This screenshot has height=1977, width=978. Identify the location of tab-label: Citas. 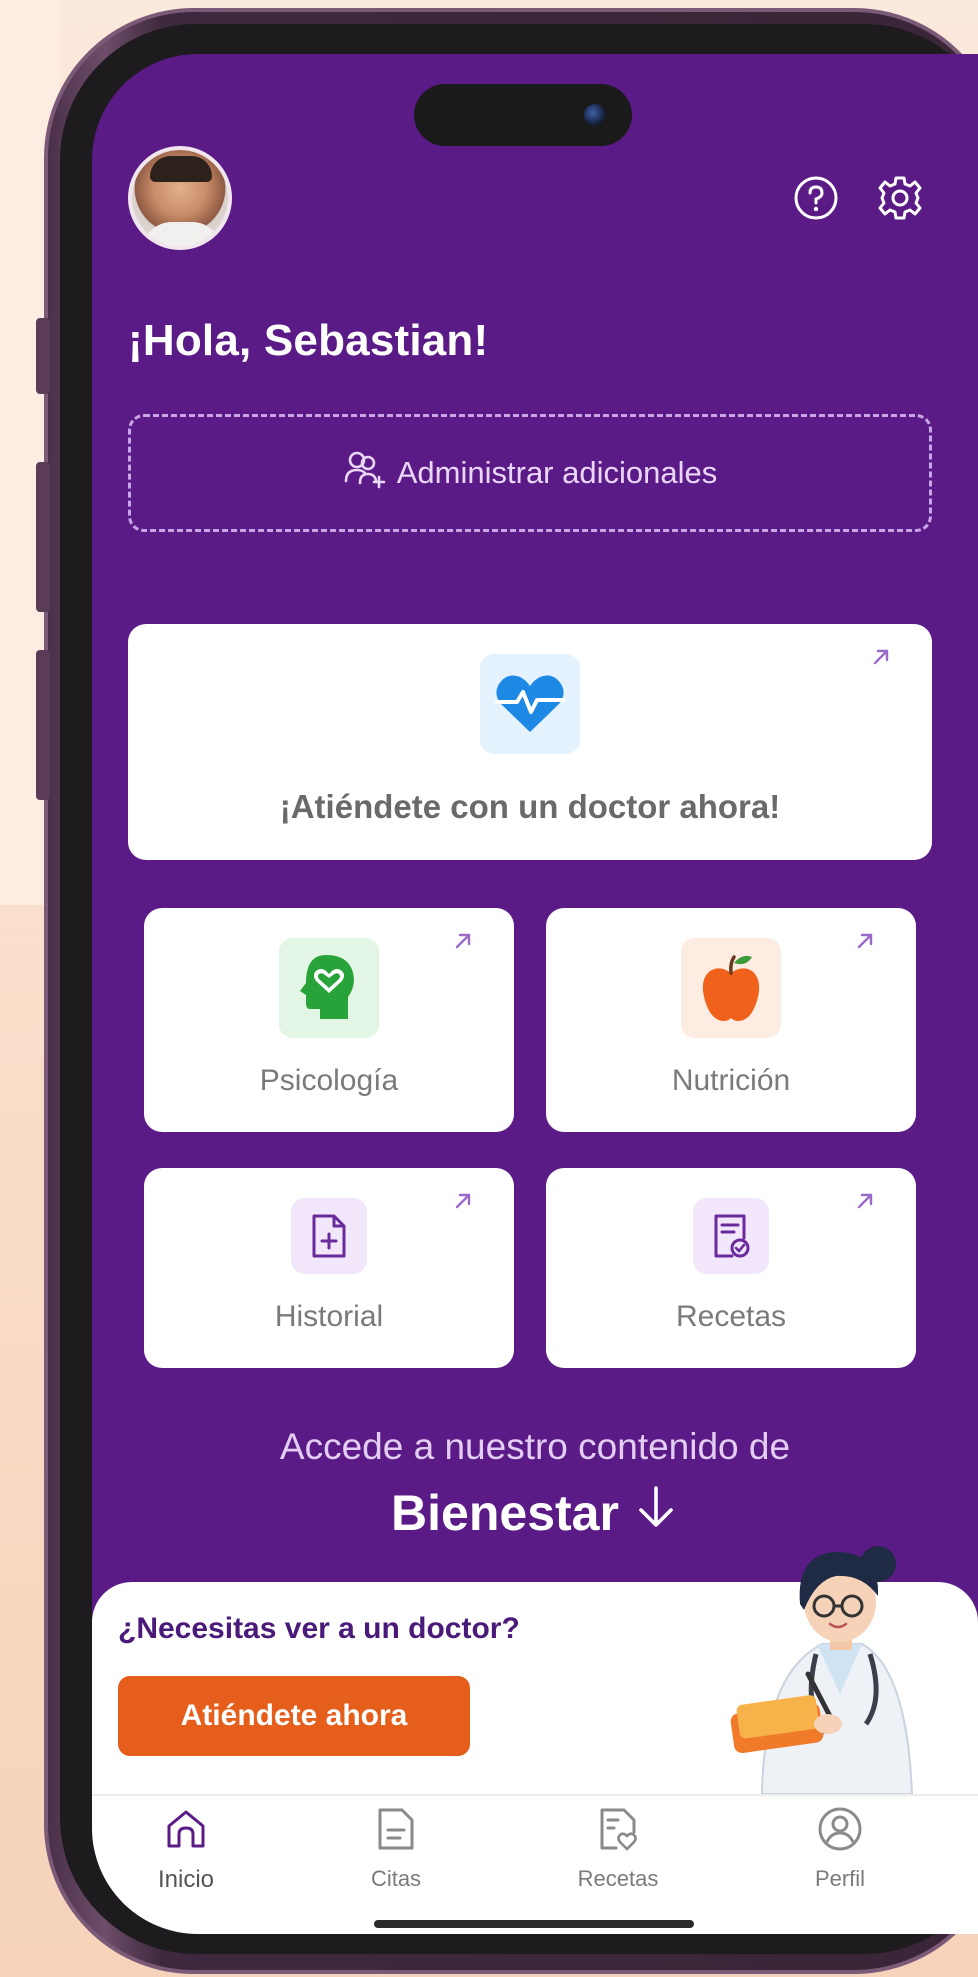
(396, 1878).